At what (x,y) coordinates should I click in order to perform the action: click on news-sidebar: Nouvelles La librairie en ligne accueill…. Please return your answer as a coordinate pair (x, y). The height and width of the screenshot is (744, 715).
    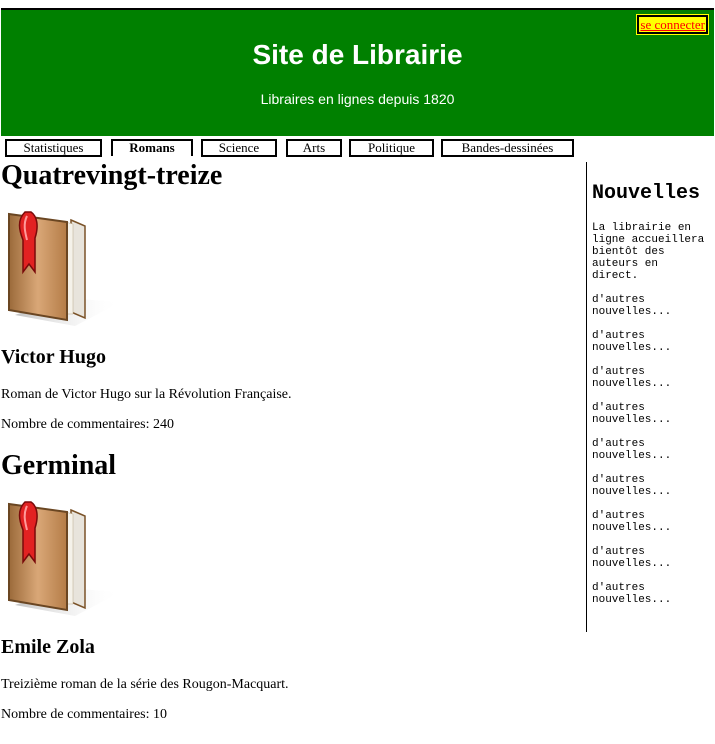
    Looking at the image, I should click on (650, 397).